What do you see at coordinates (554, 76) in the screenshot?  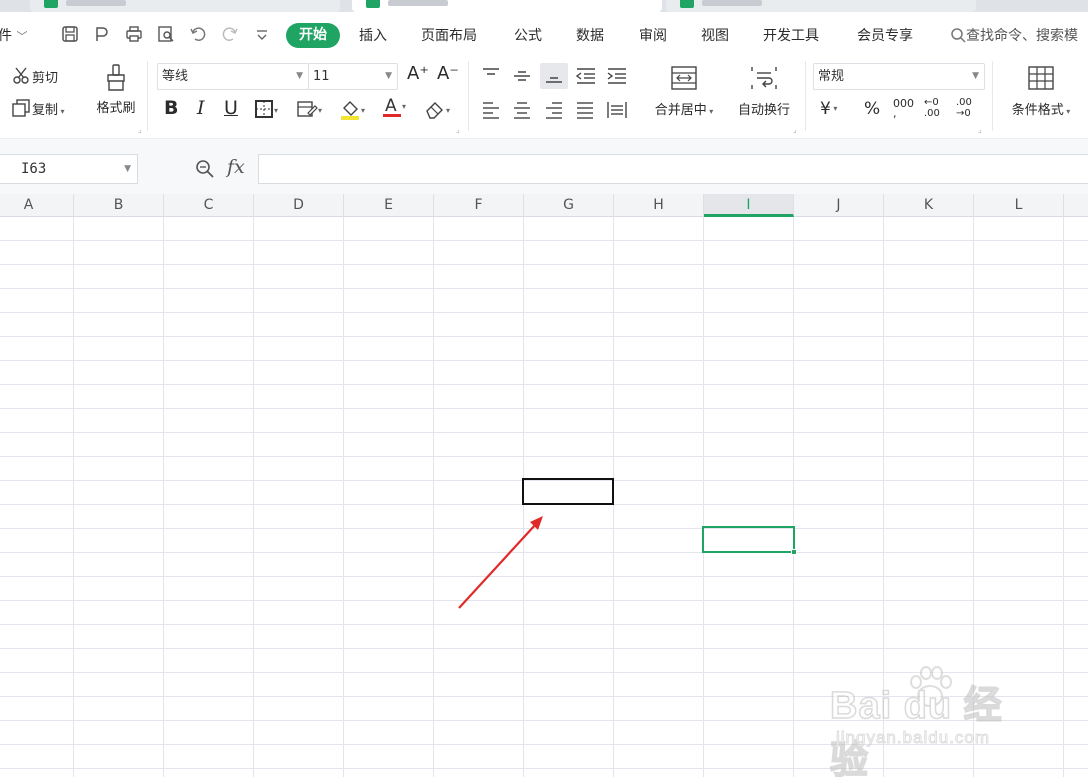 I see `align-bottom-button` at bounding box center [554, 76].